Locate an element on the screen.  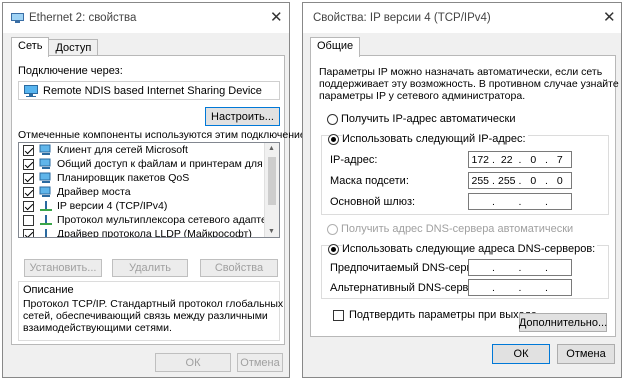
subnet-mask-input: 255. 255. 0. 0 is located at coordinates (520, 180).